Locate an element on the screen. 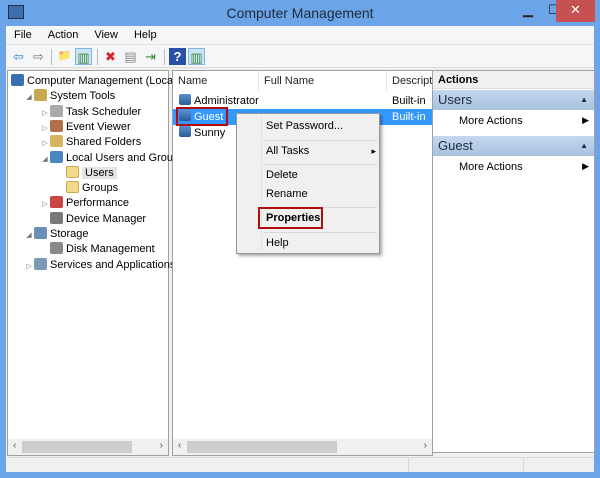  tree-item-event-viewer: ▷ Event Viewer is located at coordinates (69, 127).